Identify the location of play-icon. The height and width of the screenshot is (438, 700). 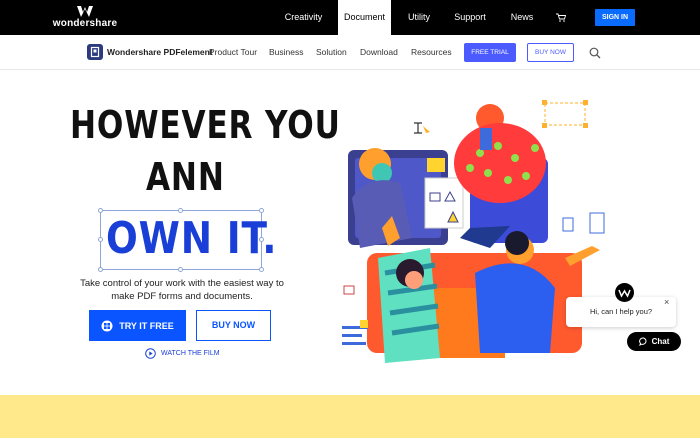
(150, 353).